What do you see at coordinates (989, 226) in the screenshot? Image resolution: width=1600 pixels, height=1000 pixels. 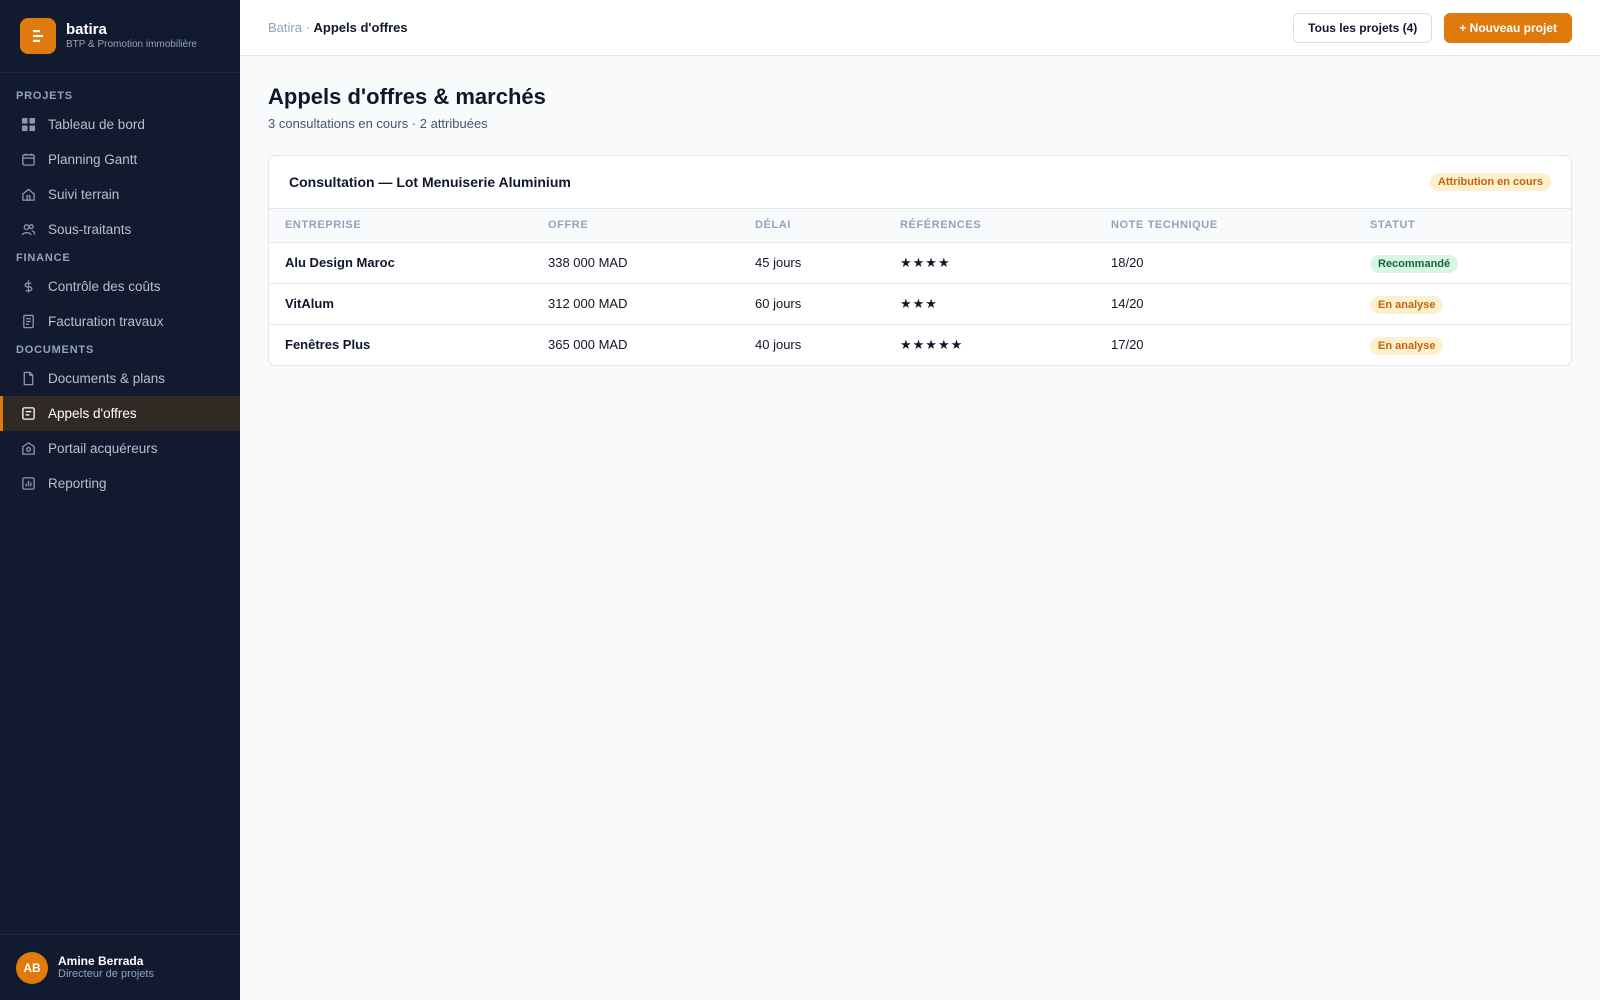 I see `column-header-references: RÉFÉRENCES` at bounding box center [989, 226].